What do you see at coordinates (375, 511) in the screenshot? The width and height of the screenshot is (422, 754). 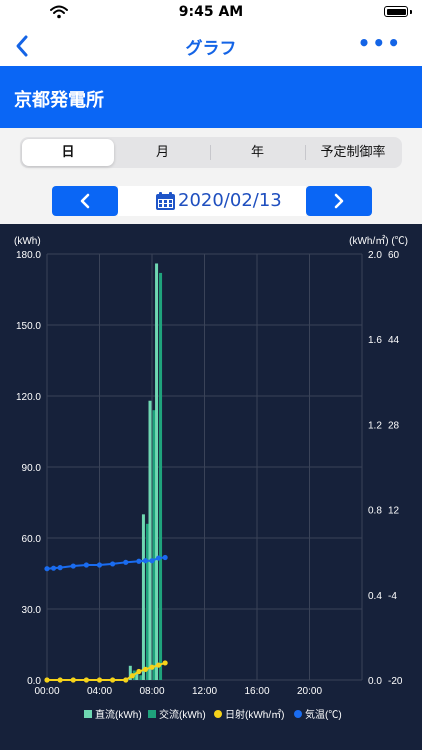 I see `y-tick-label-irradiance: 0.8` at bounding box center [375, 511].